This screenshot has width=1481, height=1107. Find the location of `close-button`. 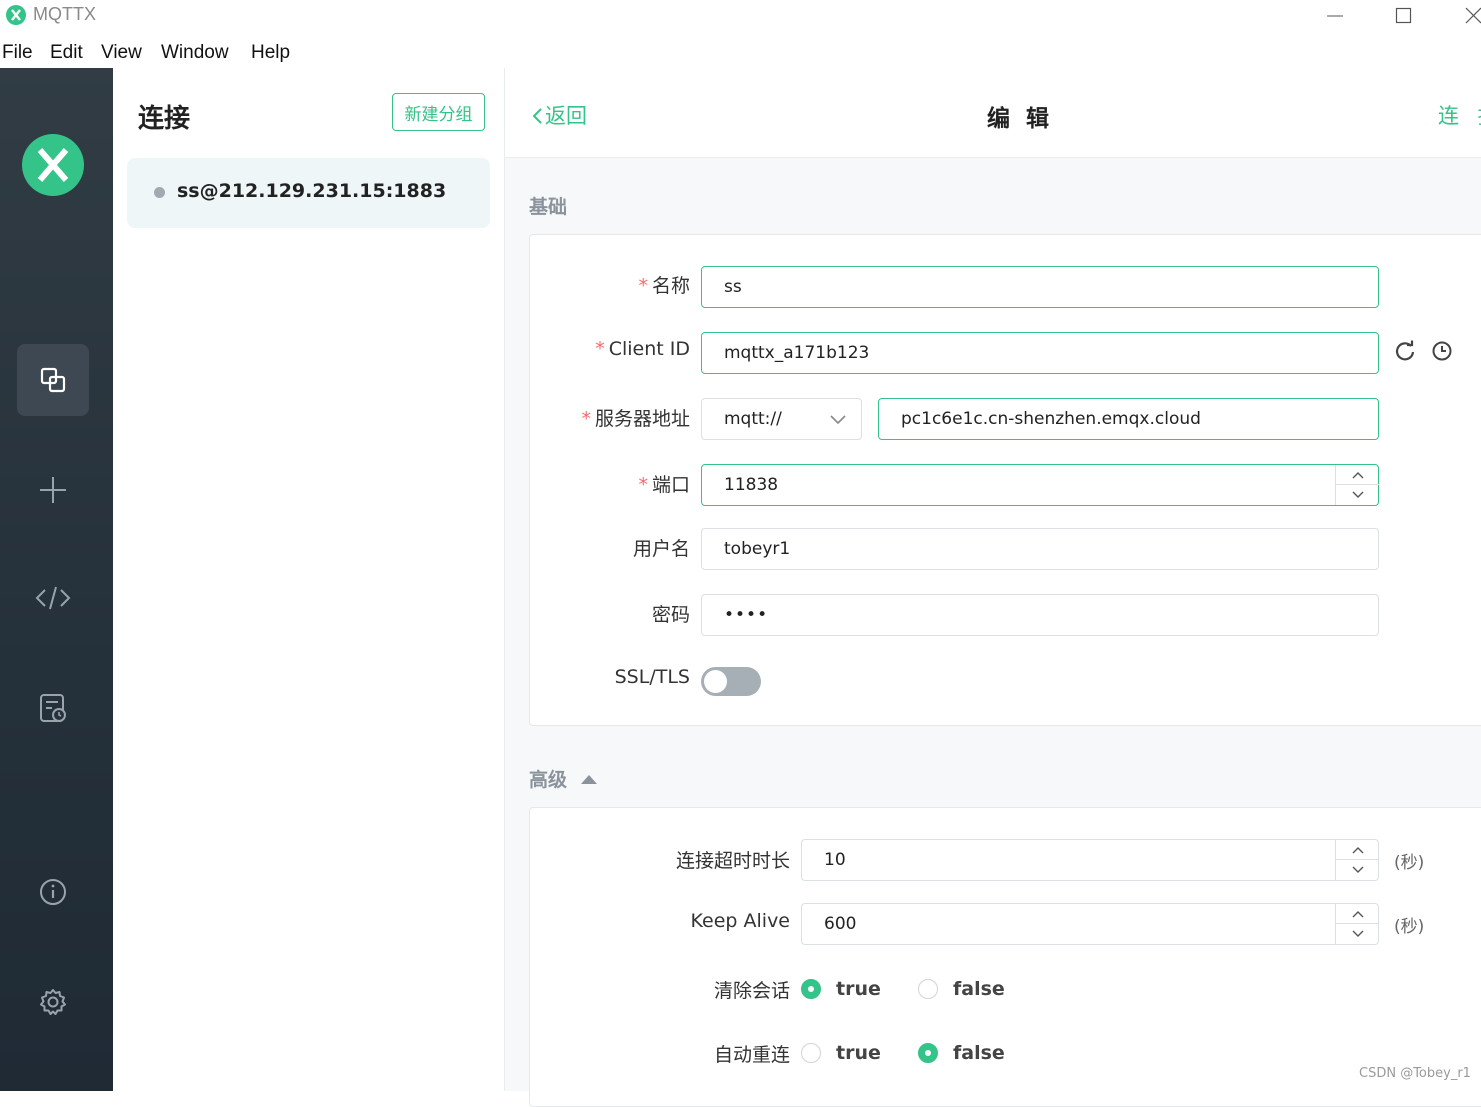

close-button is located at coordinates (1466, 16).